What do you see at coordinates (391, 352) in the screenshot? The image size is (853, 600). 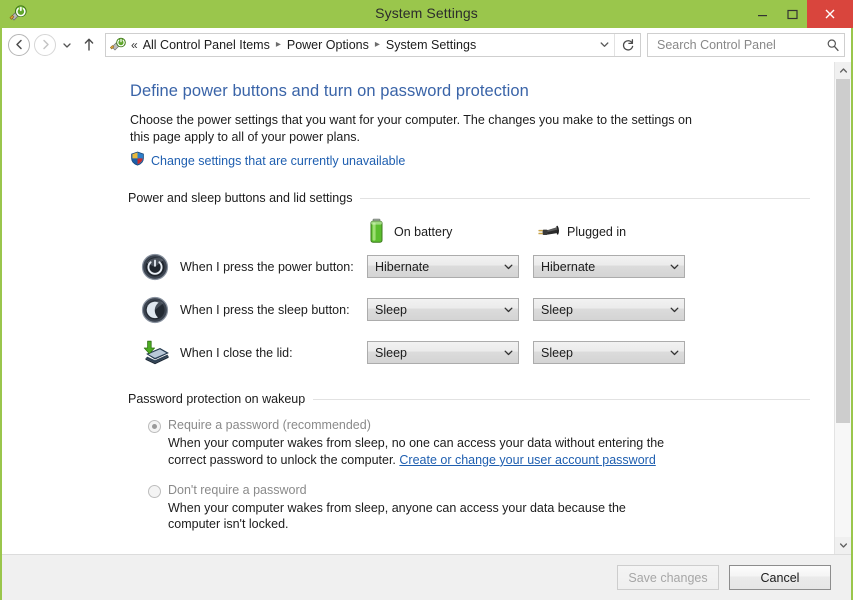 I see `close-lid-on-battery-value: Sleep` at bounding box center [391, 352].